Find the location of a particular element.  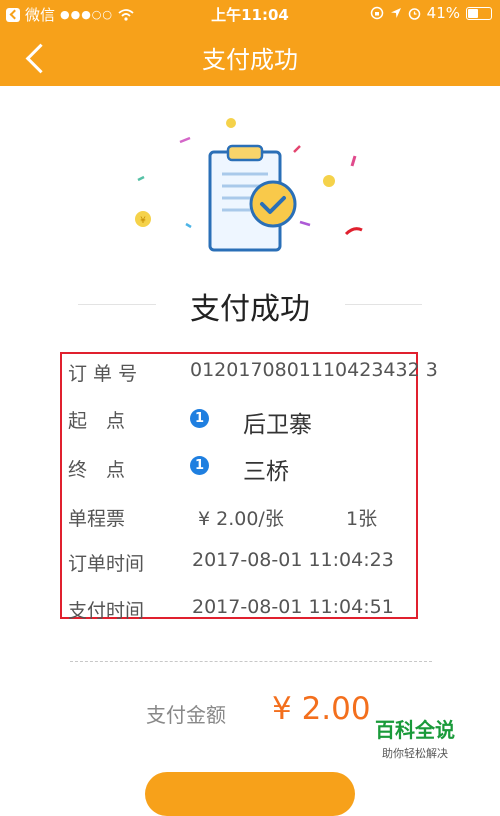

pay-time-label: 支付时间 is located at coordinates (106, 611).